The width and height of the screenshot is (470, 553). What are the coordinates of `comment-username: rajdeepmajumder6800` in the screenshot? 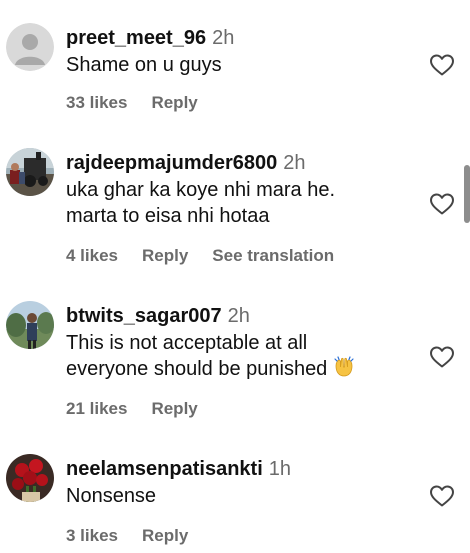 It's located at (171, 163).